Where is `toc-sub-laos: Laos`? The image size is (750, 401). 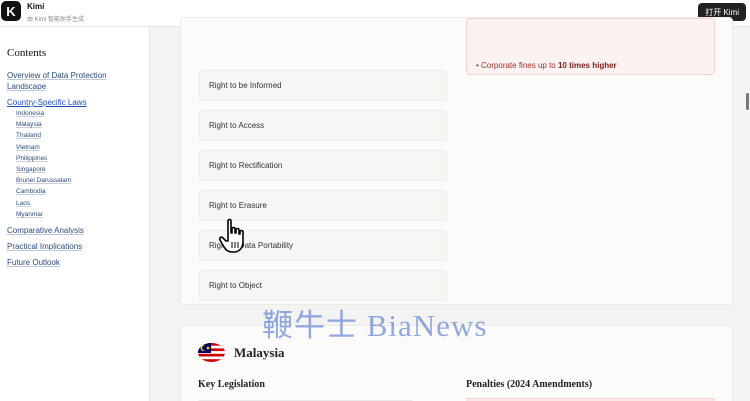 toc-sub-laos: Laos is located at coordinates (23, 203).